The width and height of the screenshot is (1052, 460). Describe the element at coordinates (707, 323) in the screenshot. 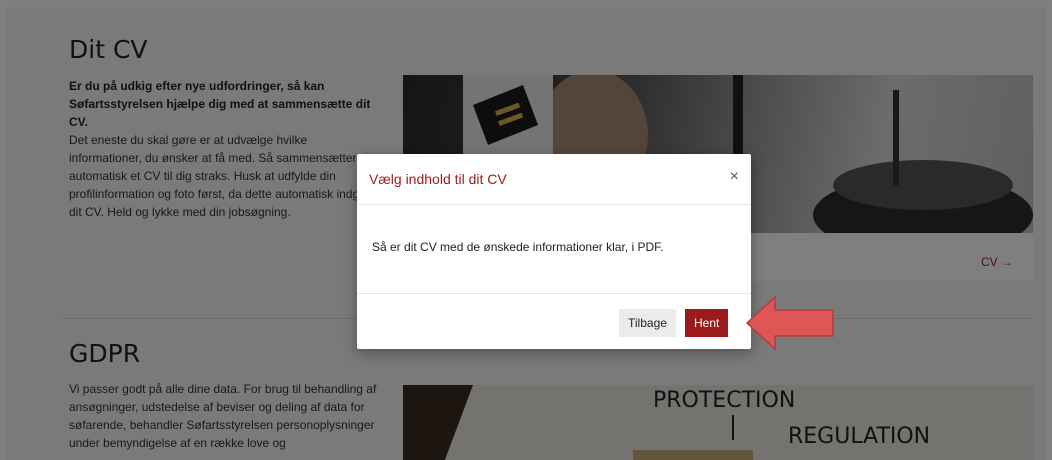

I see `get-button: Hent` at that location.